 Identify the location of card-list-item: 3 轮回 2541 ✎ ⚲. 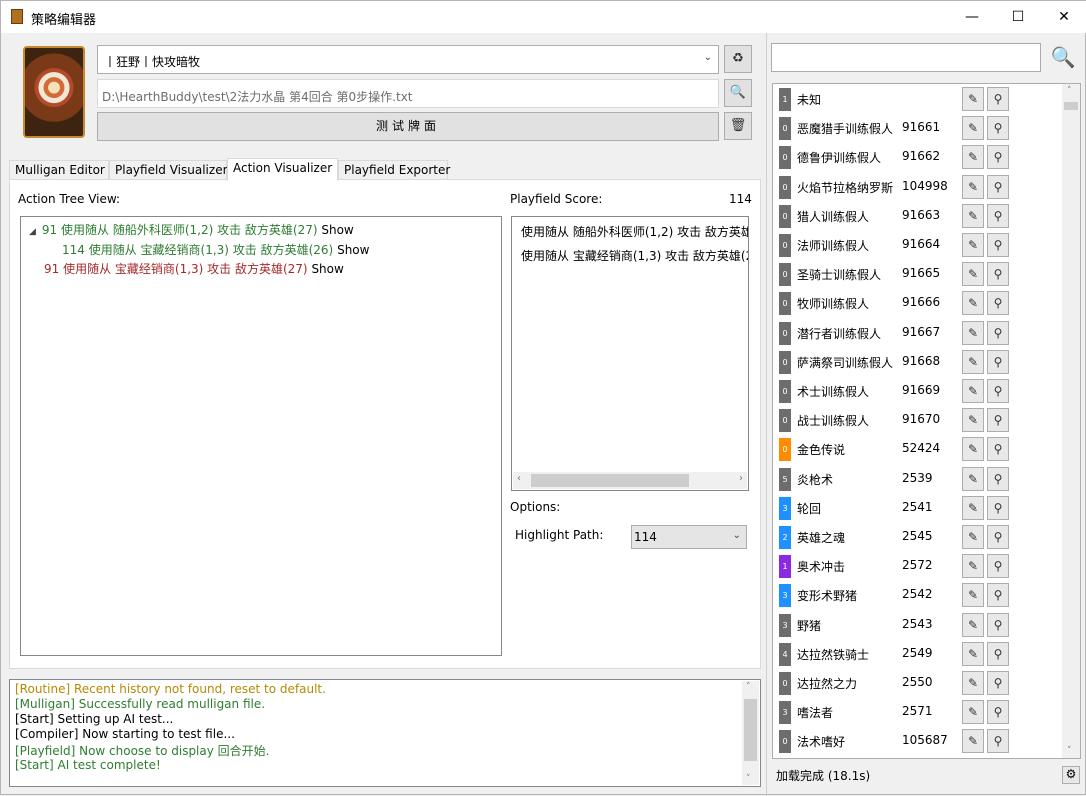
(919, 508).